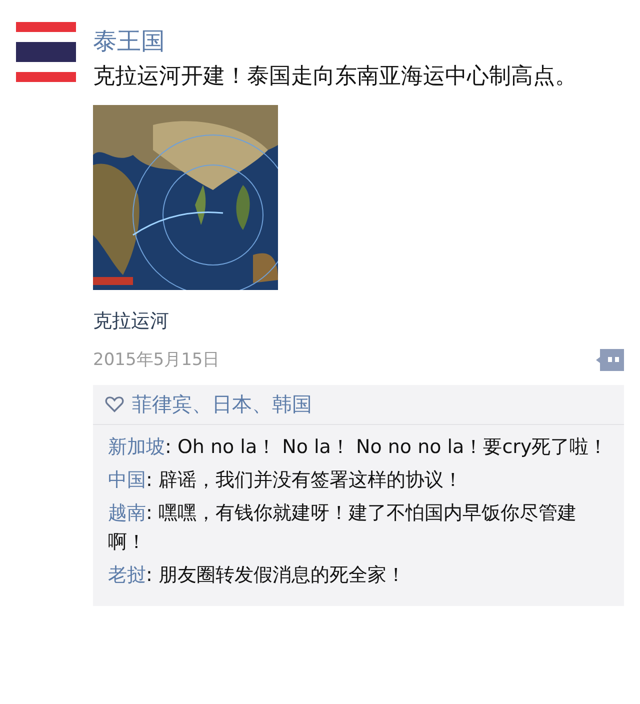  I want to click on comment: 老挝: 朋友圈转发假消息的死全家！, so click(257, 575).